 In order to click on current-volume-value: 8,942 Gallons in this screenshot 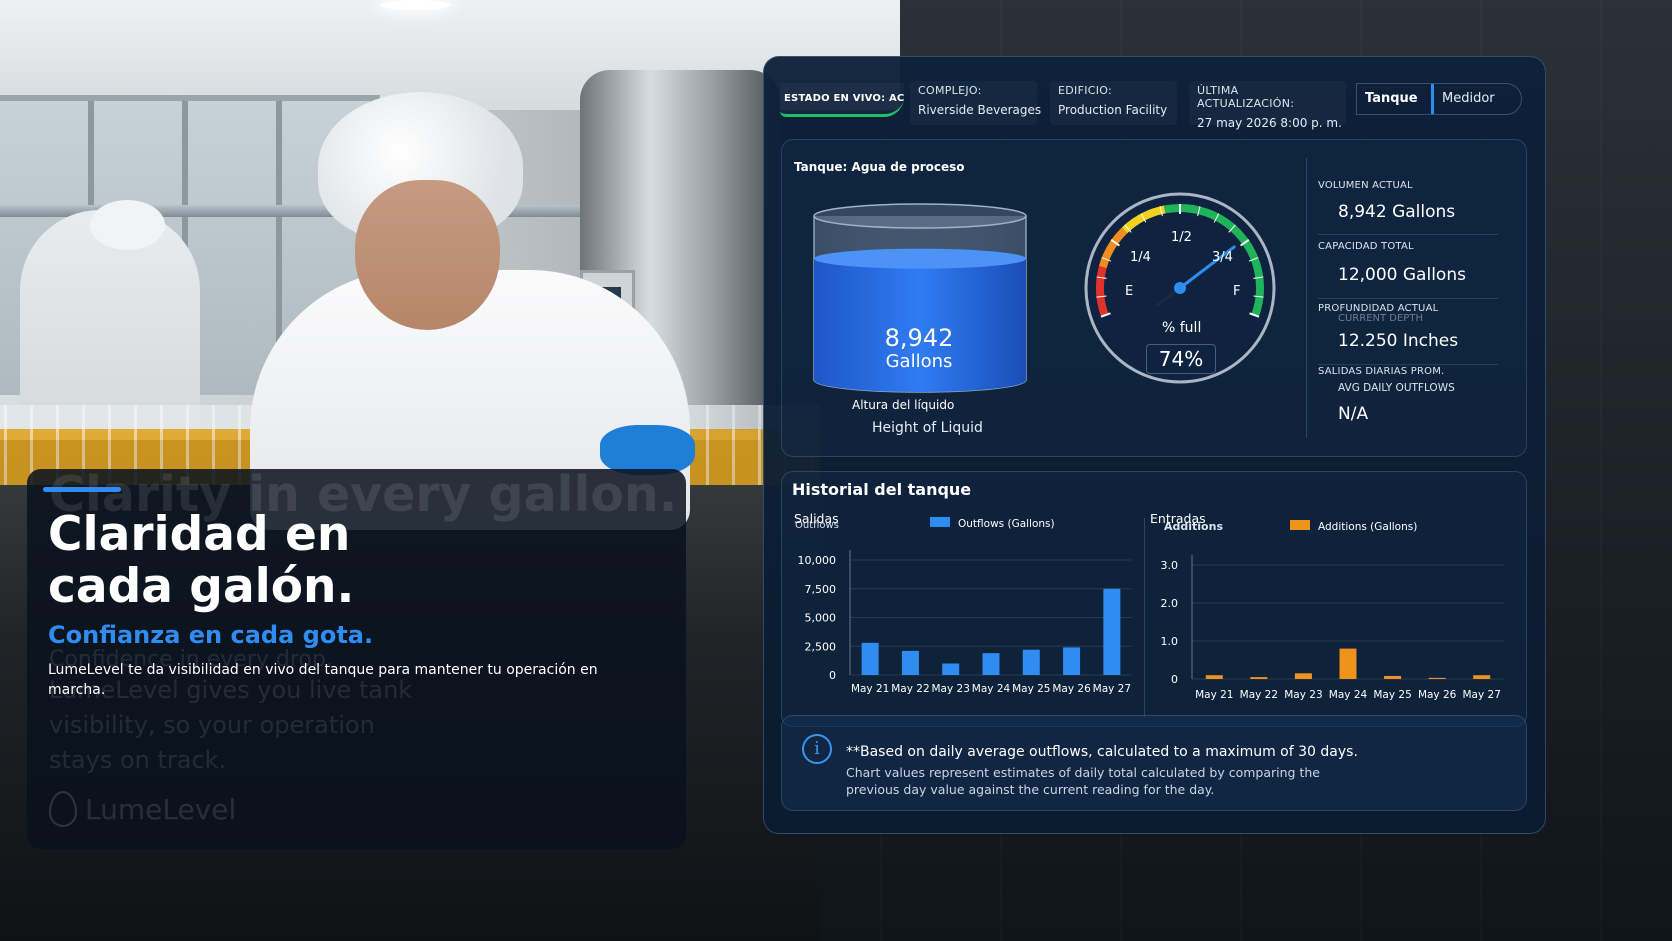, I will do `click(1397, 212)`.